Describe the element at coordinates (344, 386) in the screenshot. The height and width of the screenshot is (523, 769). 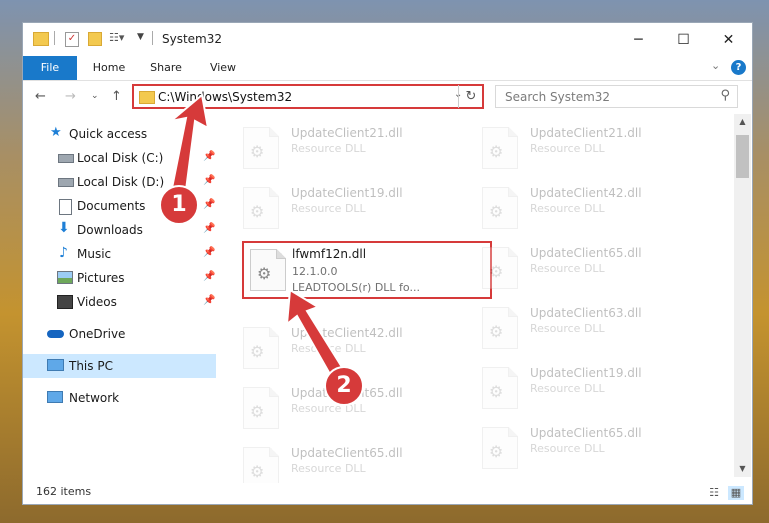
I see `annotation-step-2: 2` at that location.